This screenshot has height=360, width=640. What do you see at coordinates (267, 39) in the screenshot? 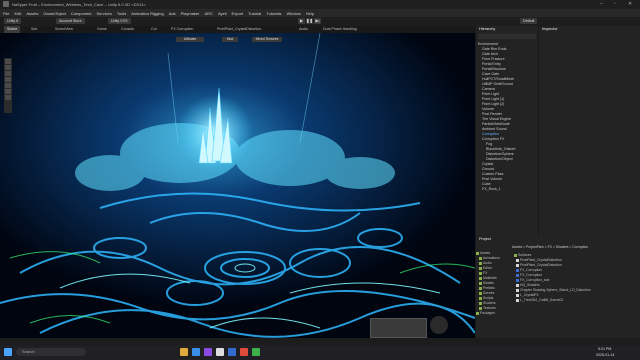
I see `overlay-mixed: Mixed Textures` at bounding box center [267, 39].